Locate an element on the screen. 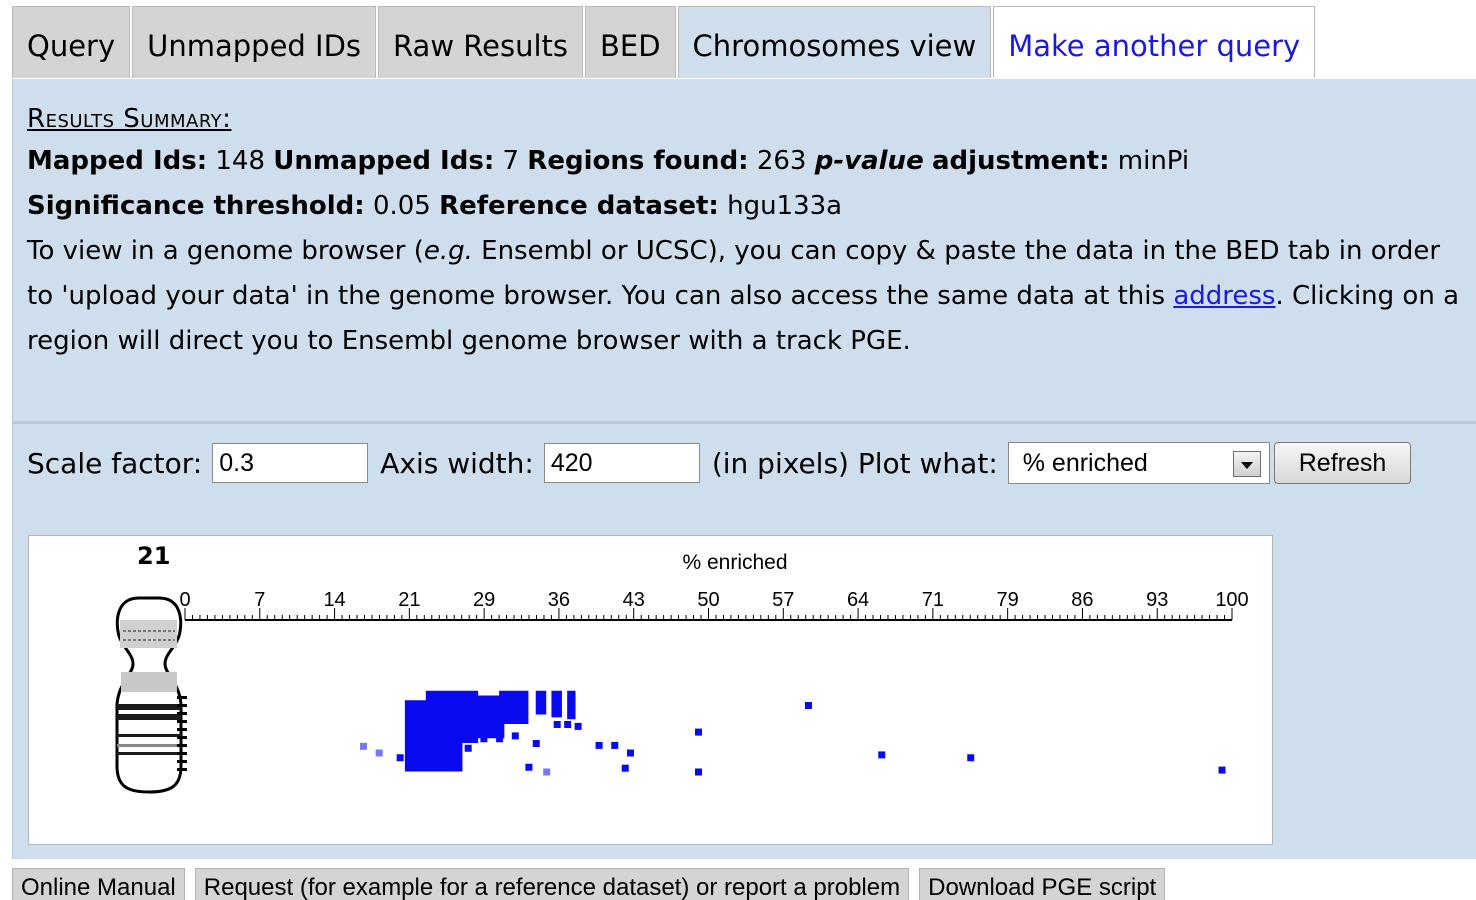 The width and height of the screenshot is (1476, 900). pvalue-label: p-value is located at coordinates (869, 161).